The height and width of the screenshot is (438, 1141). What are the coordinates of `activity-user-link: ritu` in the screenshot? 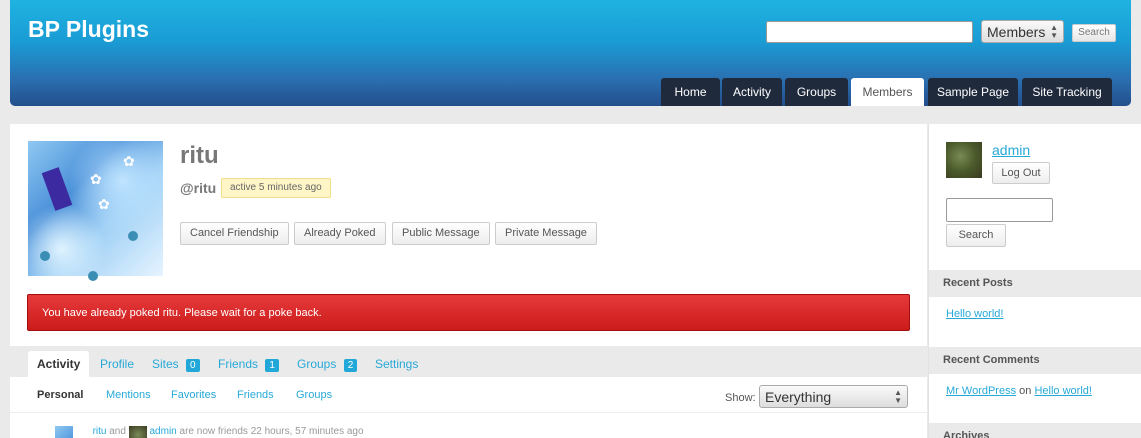 It's located at (100, 431).